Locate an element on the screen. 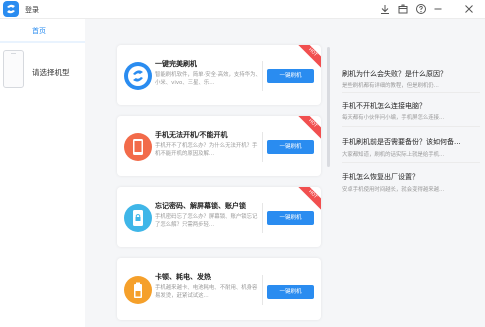  window-title: 登录 is located at coordinates (32, 10).